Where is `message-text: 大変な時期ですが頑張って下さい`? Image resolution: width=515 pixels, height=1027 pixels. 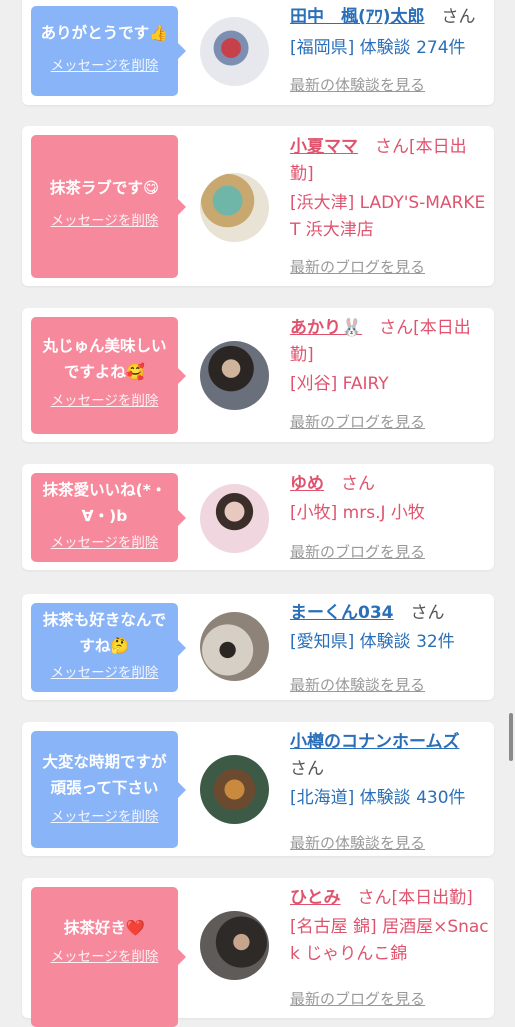
message-text: 大変な時期ですが頑張って下さい is located at coordinates (104, 775).